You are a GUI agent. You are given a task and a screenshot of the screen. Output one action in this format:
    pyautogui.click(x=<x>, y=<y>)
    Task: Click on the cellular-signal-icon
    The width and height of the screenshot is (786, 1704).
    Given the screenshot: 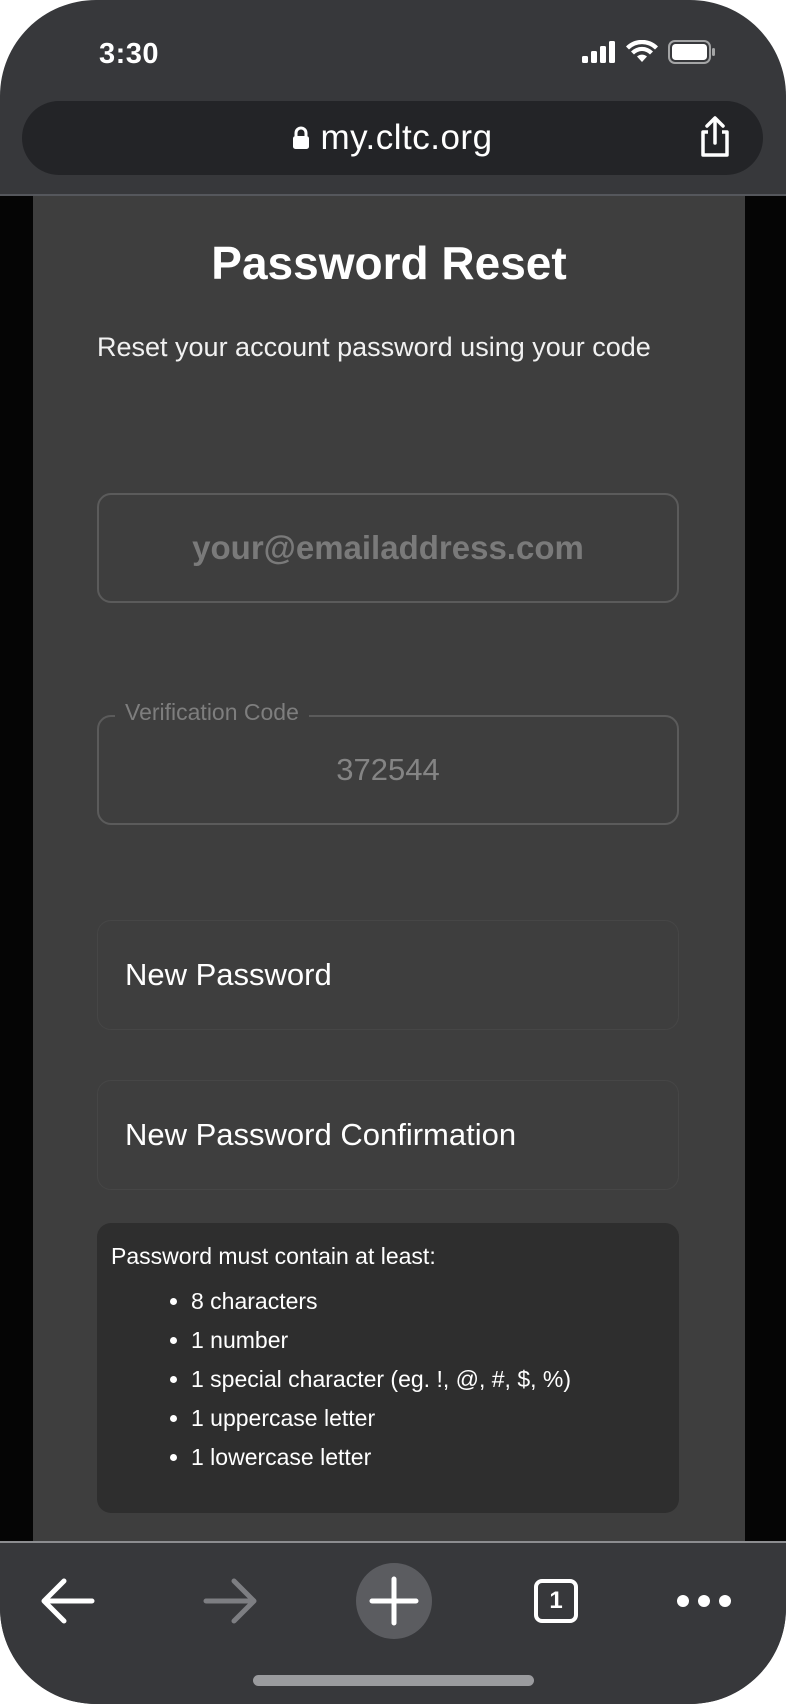 What is the action you would take?
    pyautogui.click(x=598, y=52)
    